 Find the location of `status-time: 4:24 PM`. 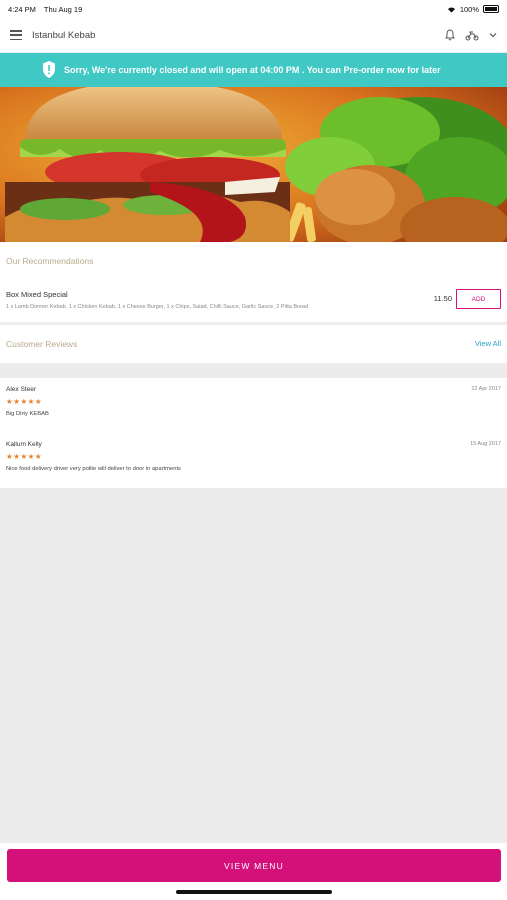

status-time: 4:24 PM is located at coordinates (22, 9).